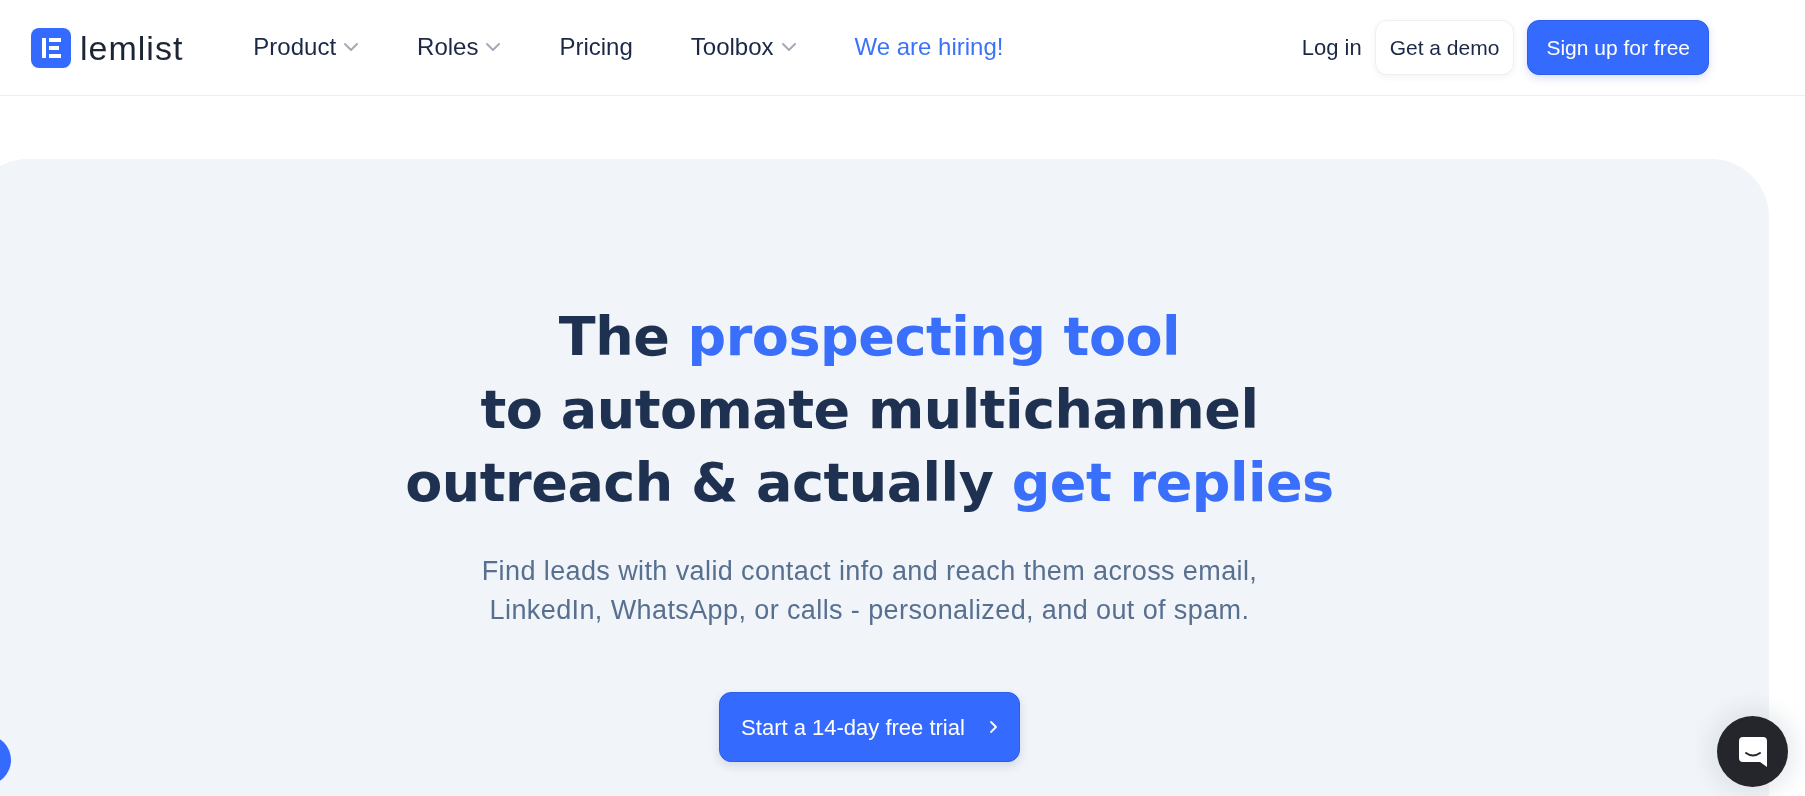 The image size is (1805, 796). What do you see at coordinates (1752, 751) in the screenshot?
I see `chat-icon` at bounding box center [1752, 751].